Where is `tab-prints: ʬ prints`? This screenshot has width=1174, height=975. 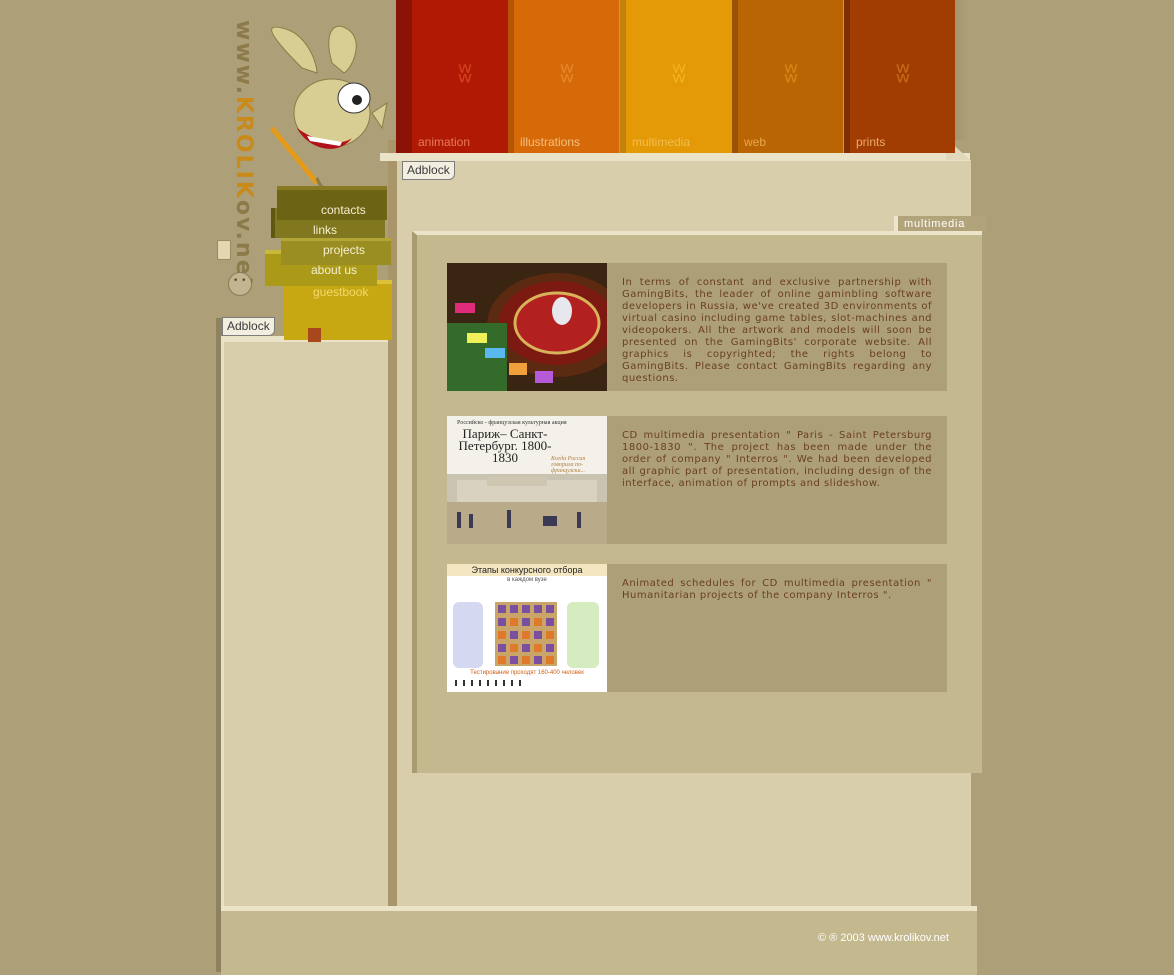
tab-prints: ʬ prints is located at coordinates (899, 76).